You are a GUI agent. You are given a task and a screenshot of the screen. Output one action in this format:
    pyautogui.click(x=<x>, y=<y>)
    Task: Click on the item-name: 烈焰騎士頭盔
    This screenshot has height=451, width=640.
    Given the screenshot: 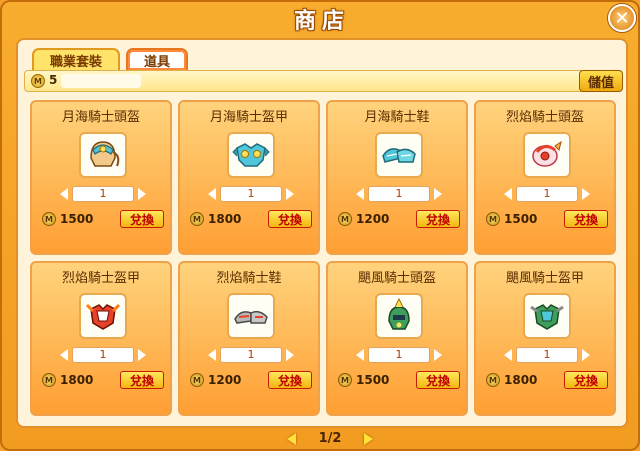 What is the action you would take?
    pyautogui.click(x=544, y=117)
    